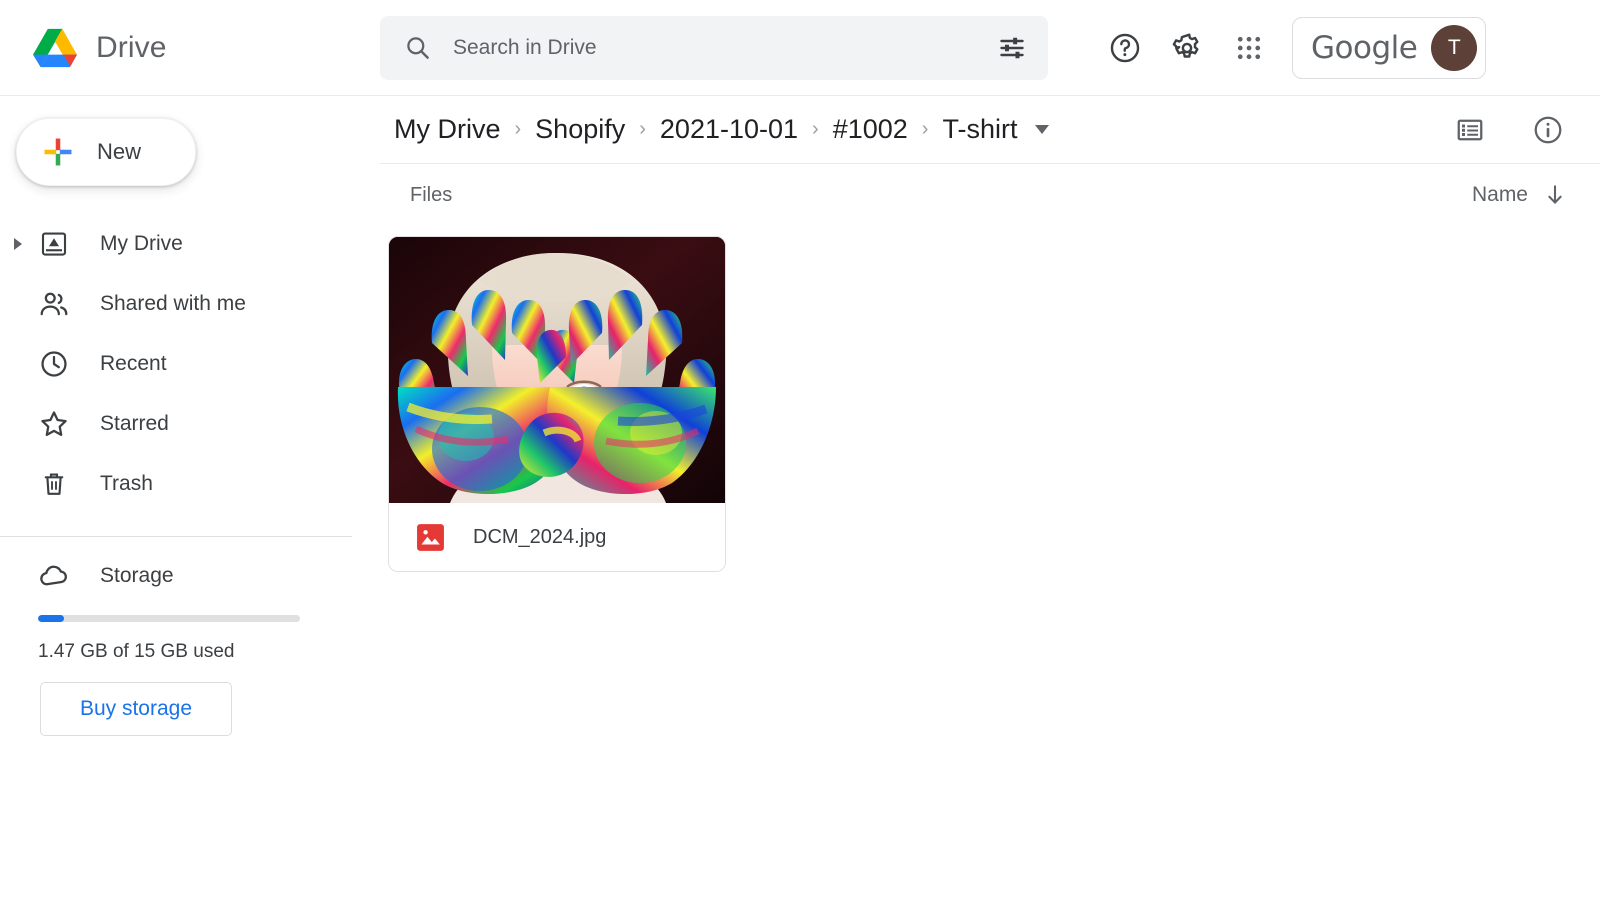 The image size is (1600, 900). I want to click on expand-caret-icon, so click(18, 244).